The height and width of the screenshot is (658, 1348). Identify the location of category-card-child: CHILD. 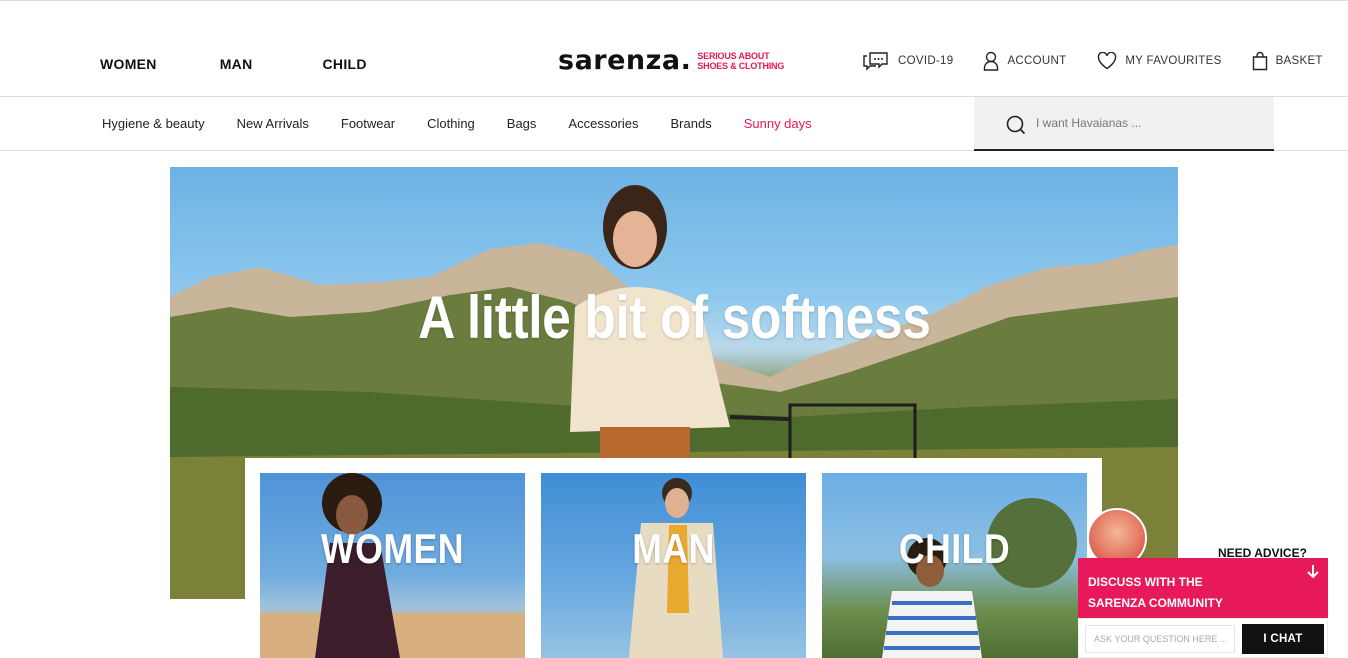
(954, 565).